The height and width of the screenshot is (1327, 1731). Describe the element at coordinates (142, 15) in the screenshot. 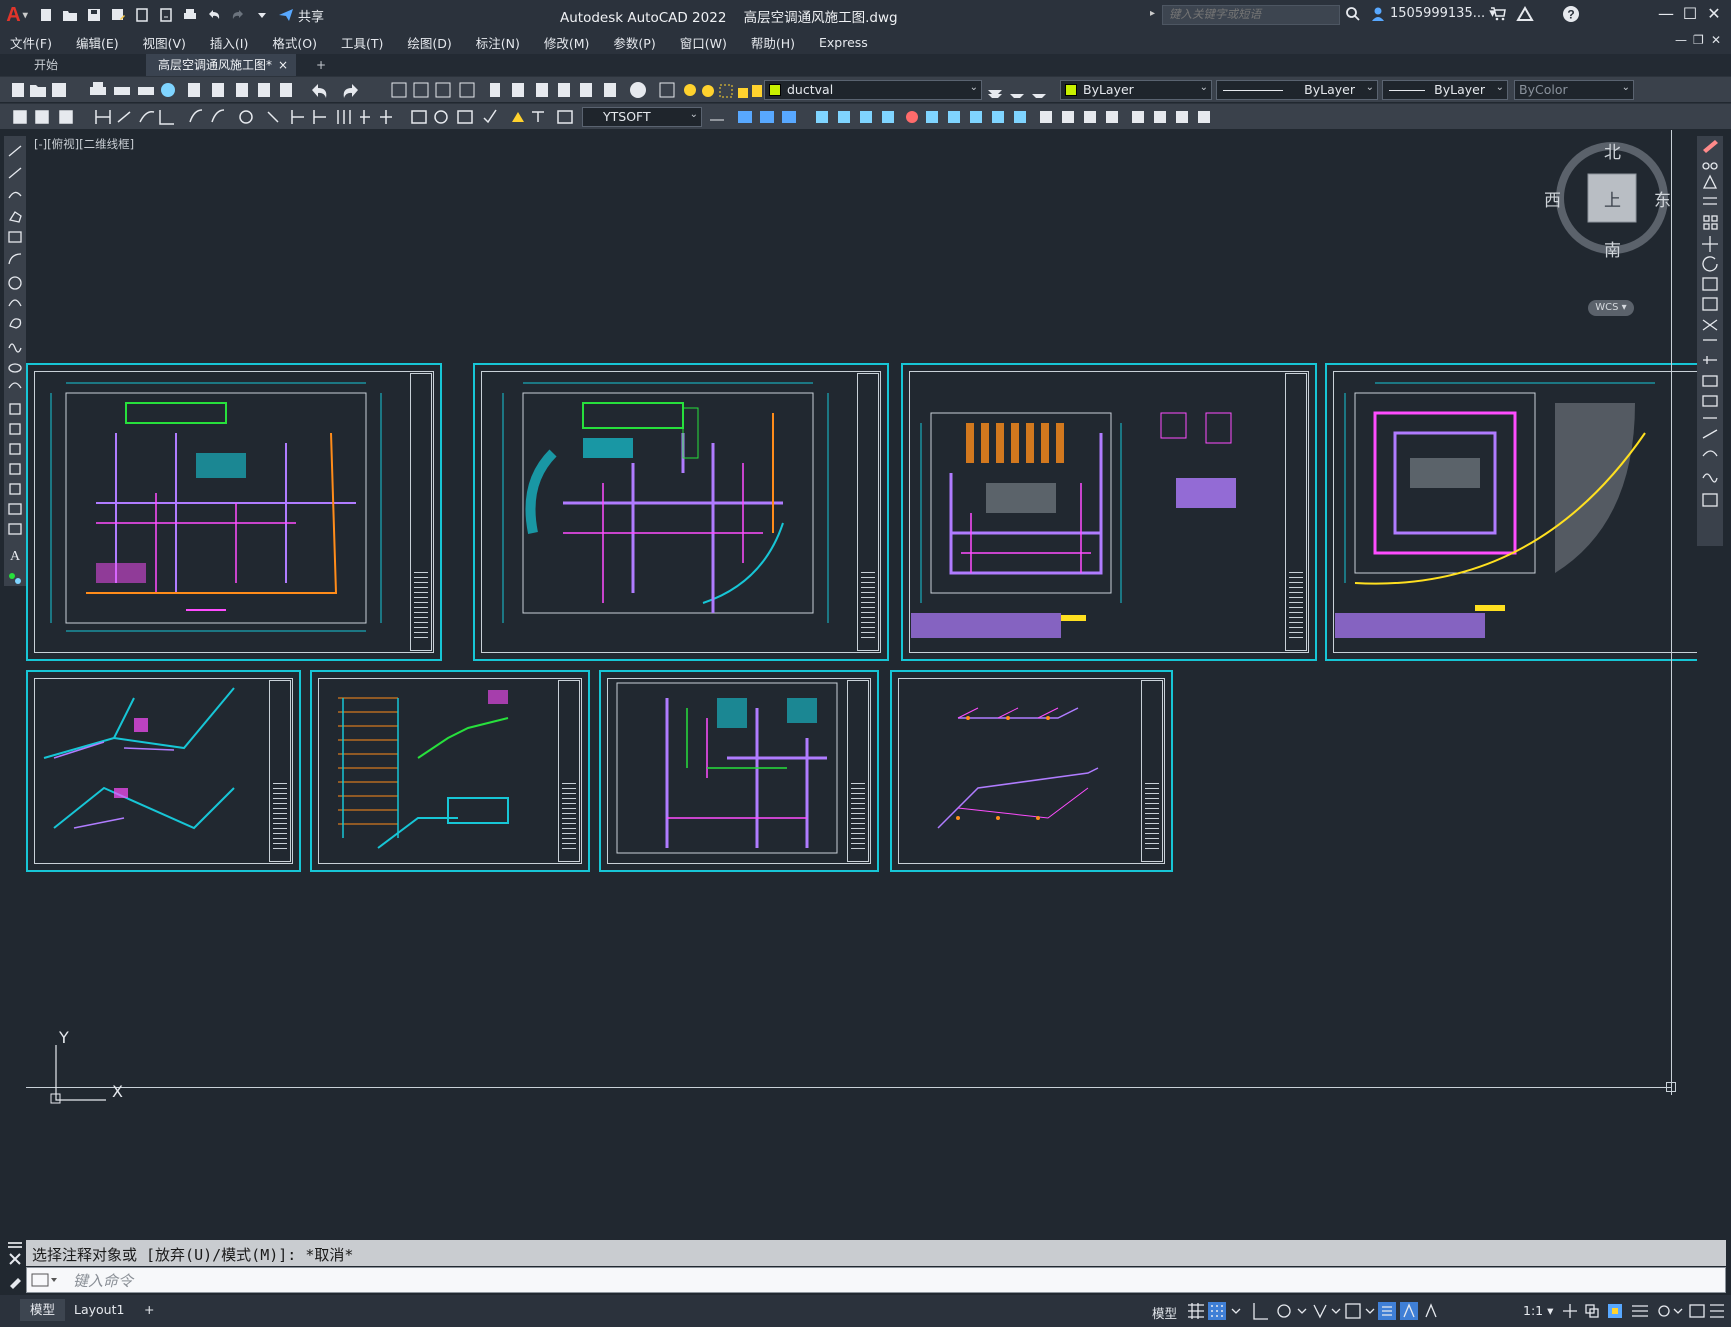

I see `open-web-icon` at that location.